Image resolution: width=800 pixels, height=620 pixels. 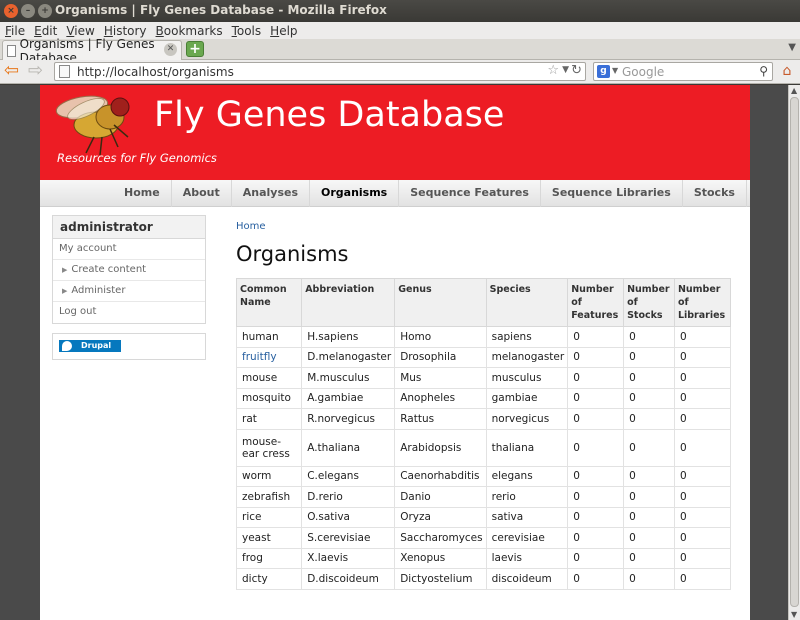 What do you see at coordinates (129, 312) in the screenshot?
I see `user-menu-log-out: Log out` at bounding box center [129, 312].